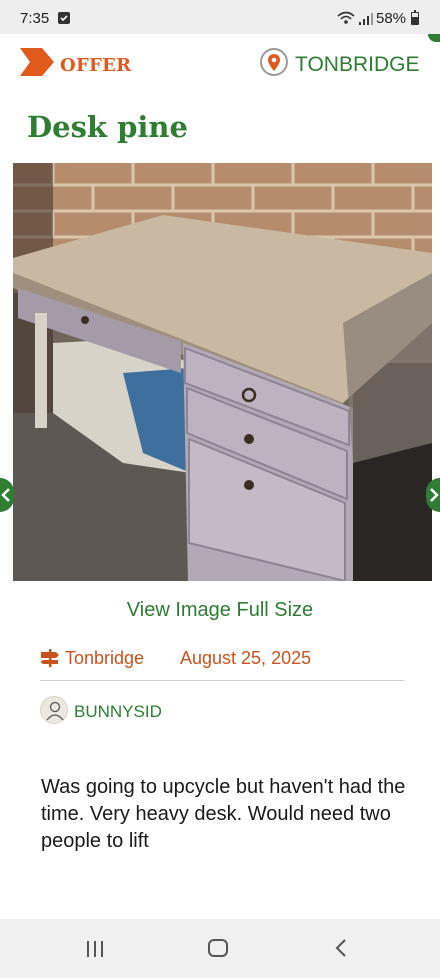 This screenshot has height=978, width=440. Describe the element at coordinates (38, 64) in the screenshot. I see `offer-arrow-icon` at that location.